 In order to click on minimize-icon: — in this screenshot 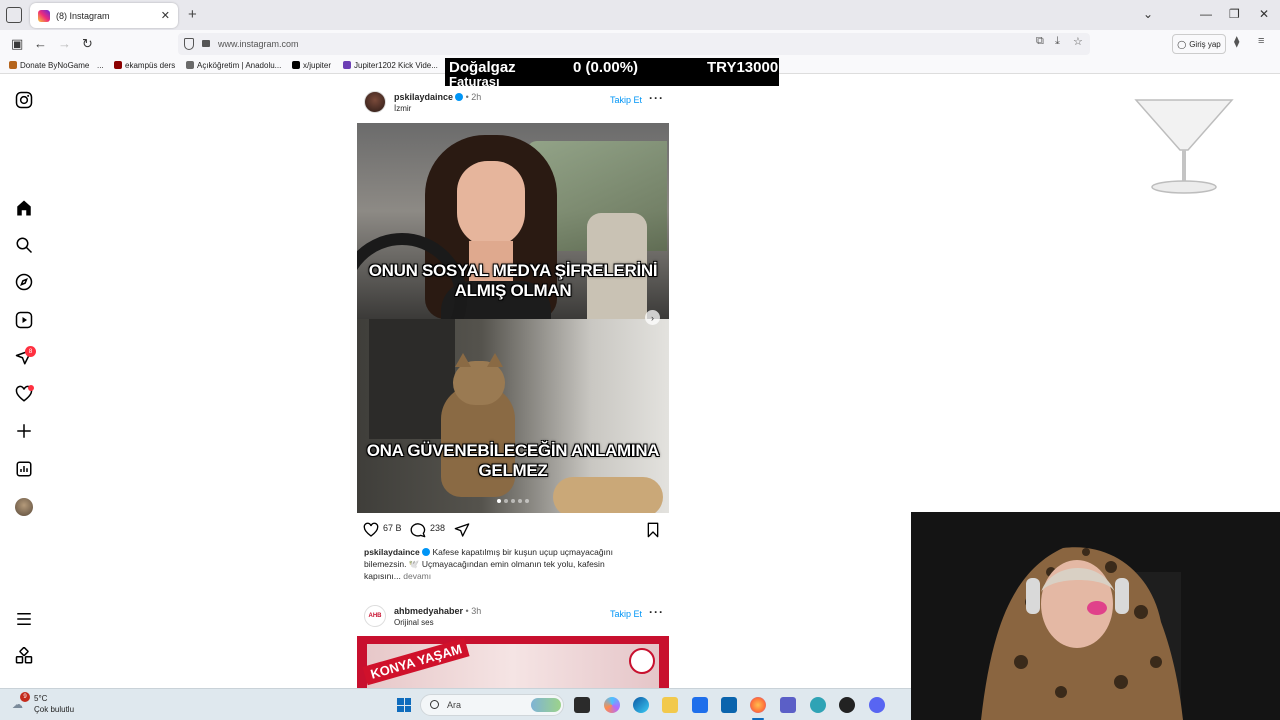, I will do `click(1206, 14)`.